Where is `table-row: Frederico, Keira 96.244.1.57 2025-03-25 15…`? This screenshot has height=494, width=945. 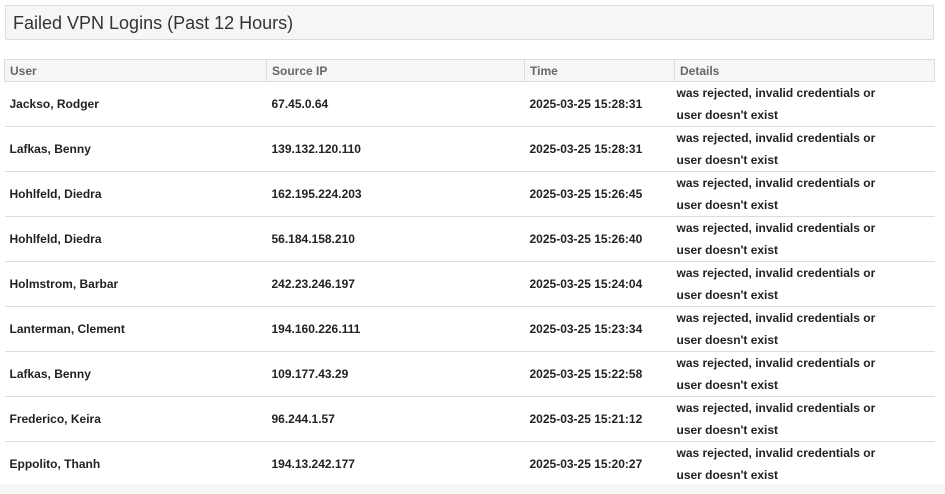
table-row: Frederico, Keira 96.244.1.57 2025-03-25 15… is located at coordinates (469, 419).